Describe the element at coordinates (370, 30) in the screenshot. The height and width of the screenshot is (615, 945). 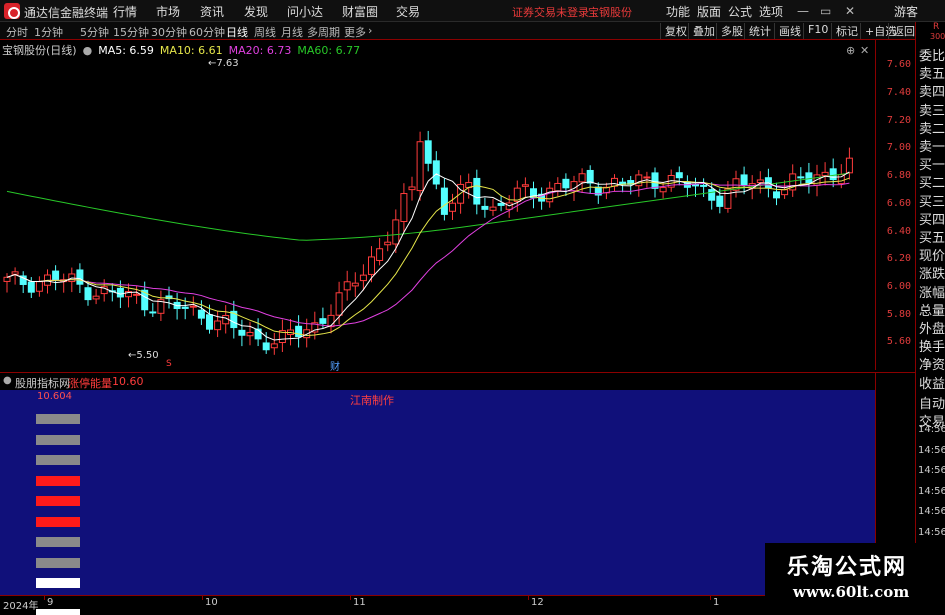
I see `chevron-right-icon: ›` at that location.